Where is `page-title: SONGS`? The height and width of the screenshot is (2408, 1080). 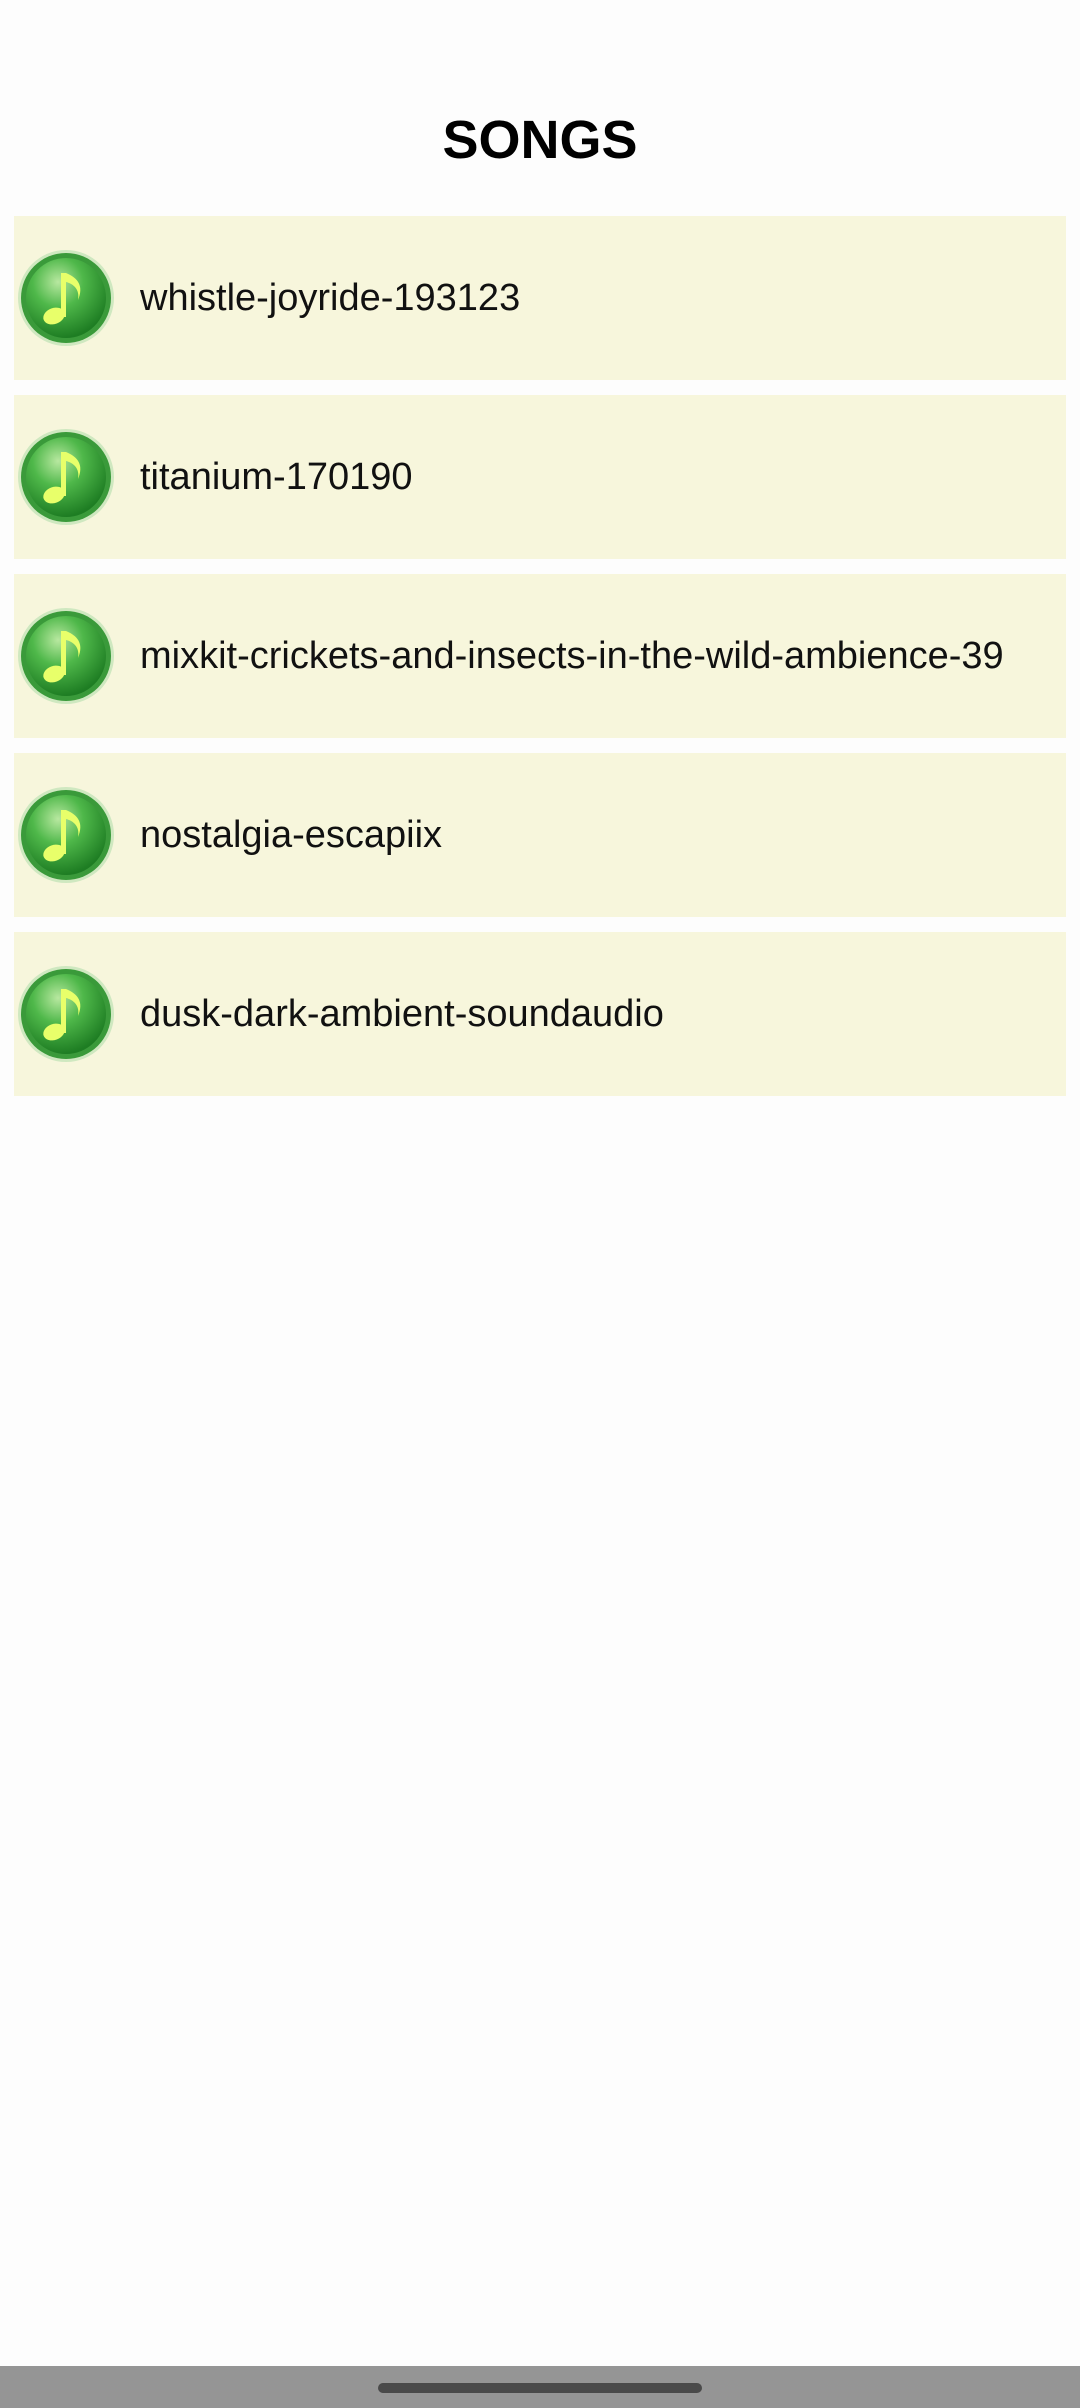 page-title: SONGS is located at coordinates (540, 140).